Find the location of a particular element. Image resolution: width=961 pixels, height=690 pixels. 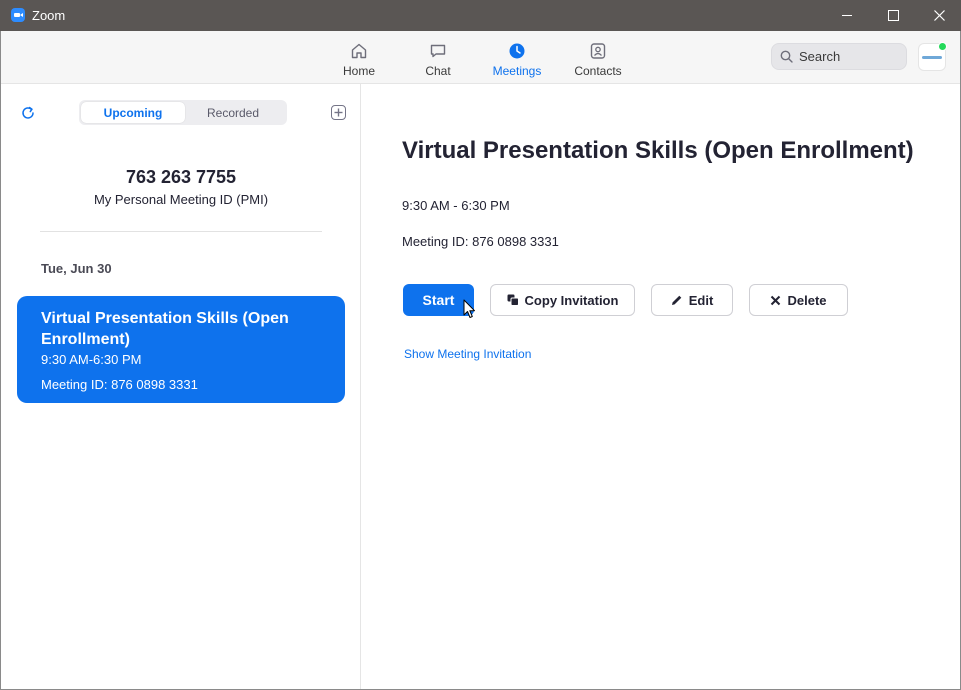

tab-meetings-label: Meetings is located at coordinates (517, 71).